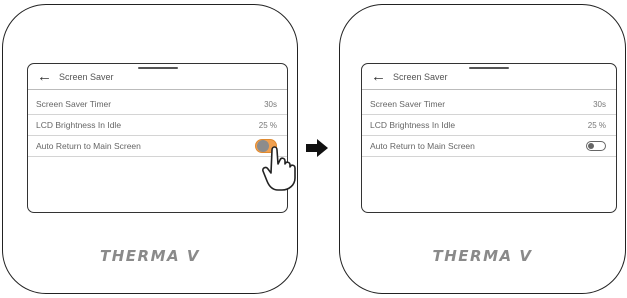 The height and width of the screenshot is (298, 627). I want to click on hand-pointer-icon, so click(279, 168).